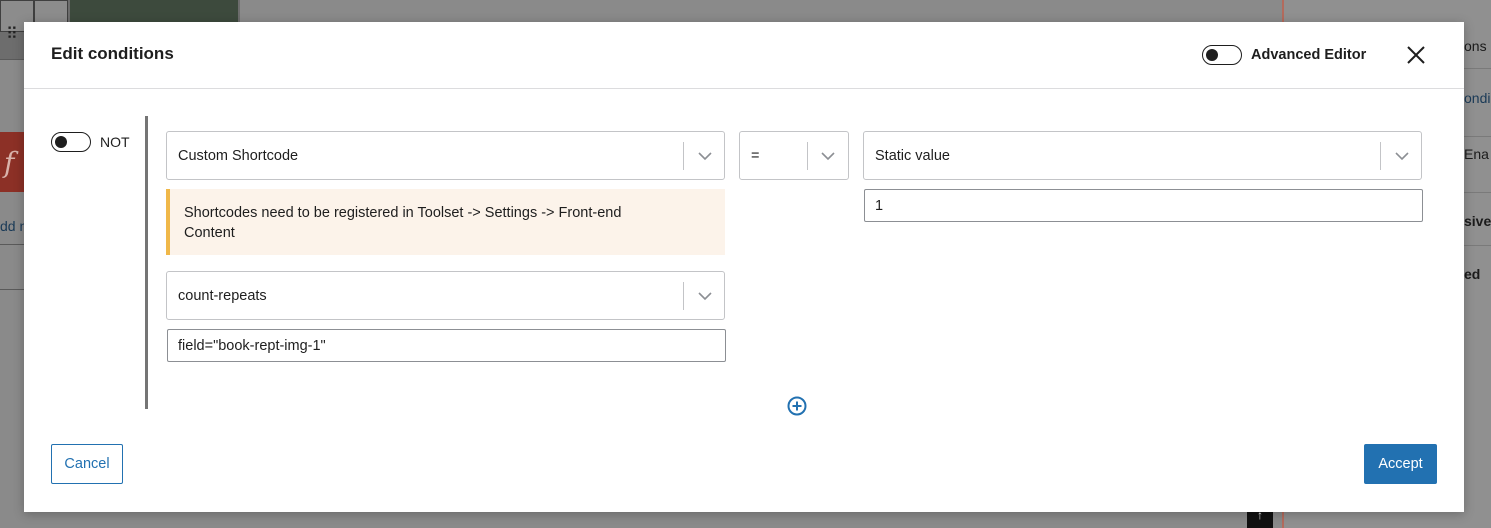 This screenshot has width=1491, height=528. I want to click on background-sidebar-text: Ena, so click(1476, 154).